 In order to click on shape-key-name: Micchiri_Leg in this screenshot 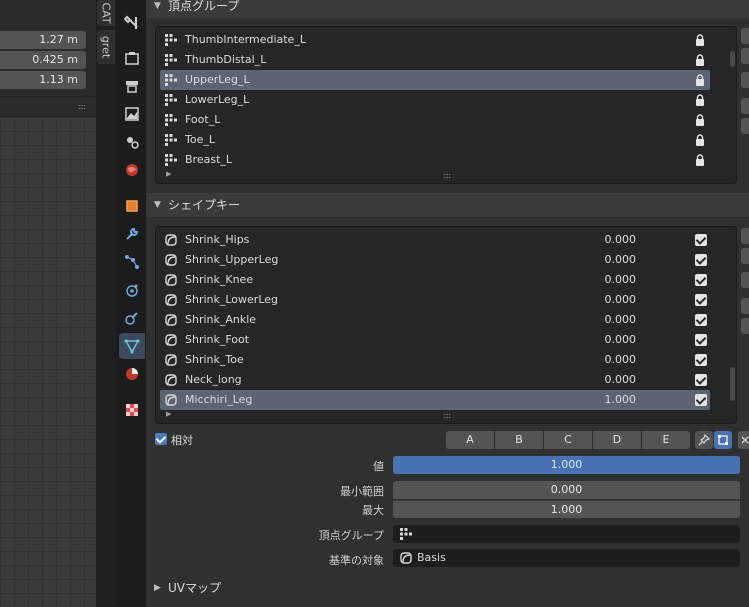, I will do `click(219, 399)`.